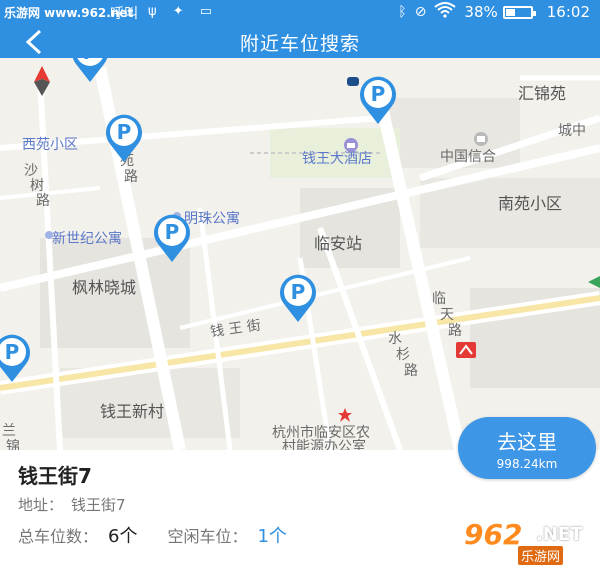 The height and width of the screenshot is (566, 600). Describe the element at coordinates (337, 159) in the screenshot. I see `map-label: 钱王大酒店` at that location.